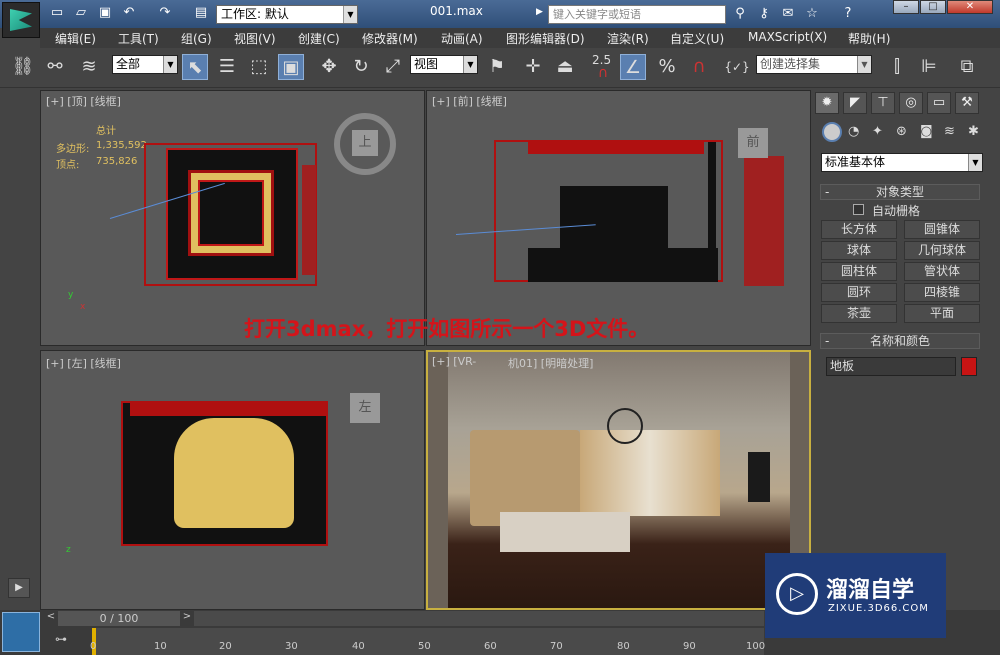  I want to click on view-cube-left: 左, so click(365, 408).